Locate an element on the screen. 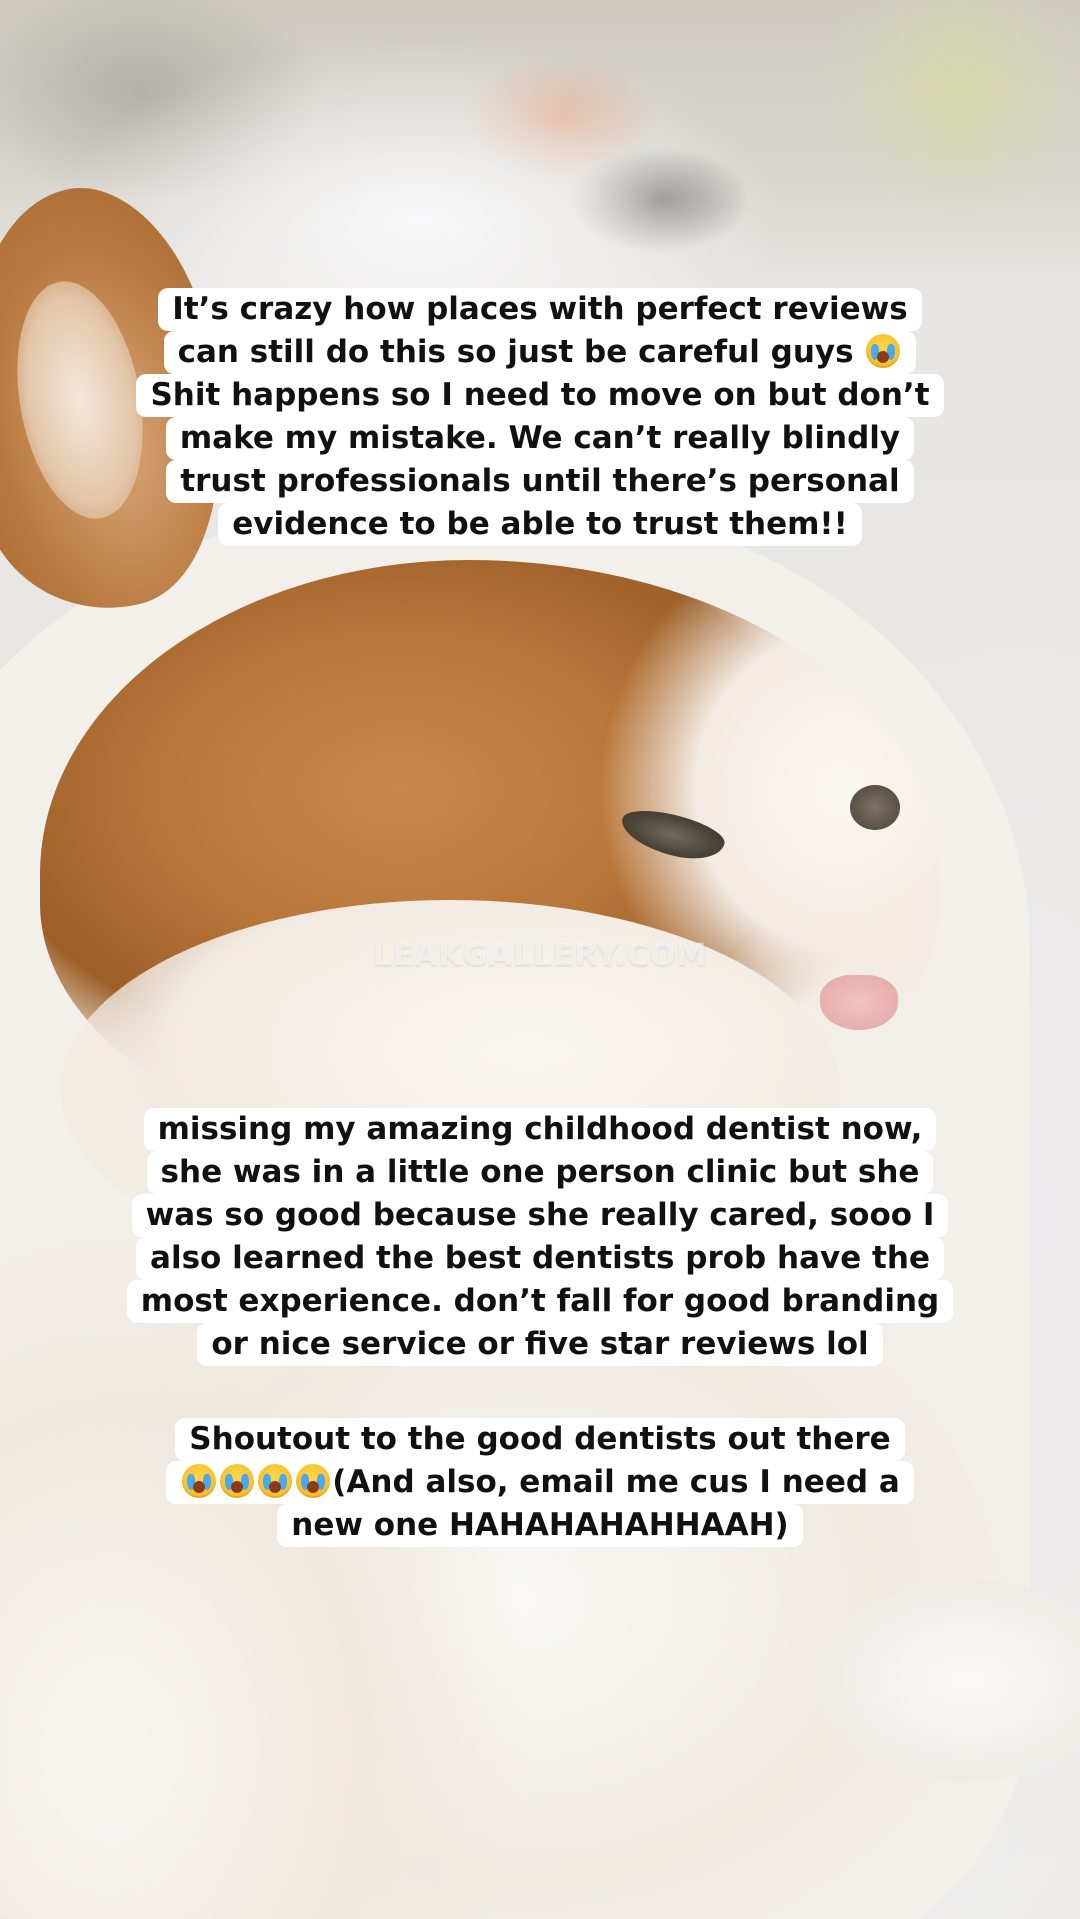  caption-line: new one HAHAHAHAHHAAH) is located at coordinates (540, 1525).